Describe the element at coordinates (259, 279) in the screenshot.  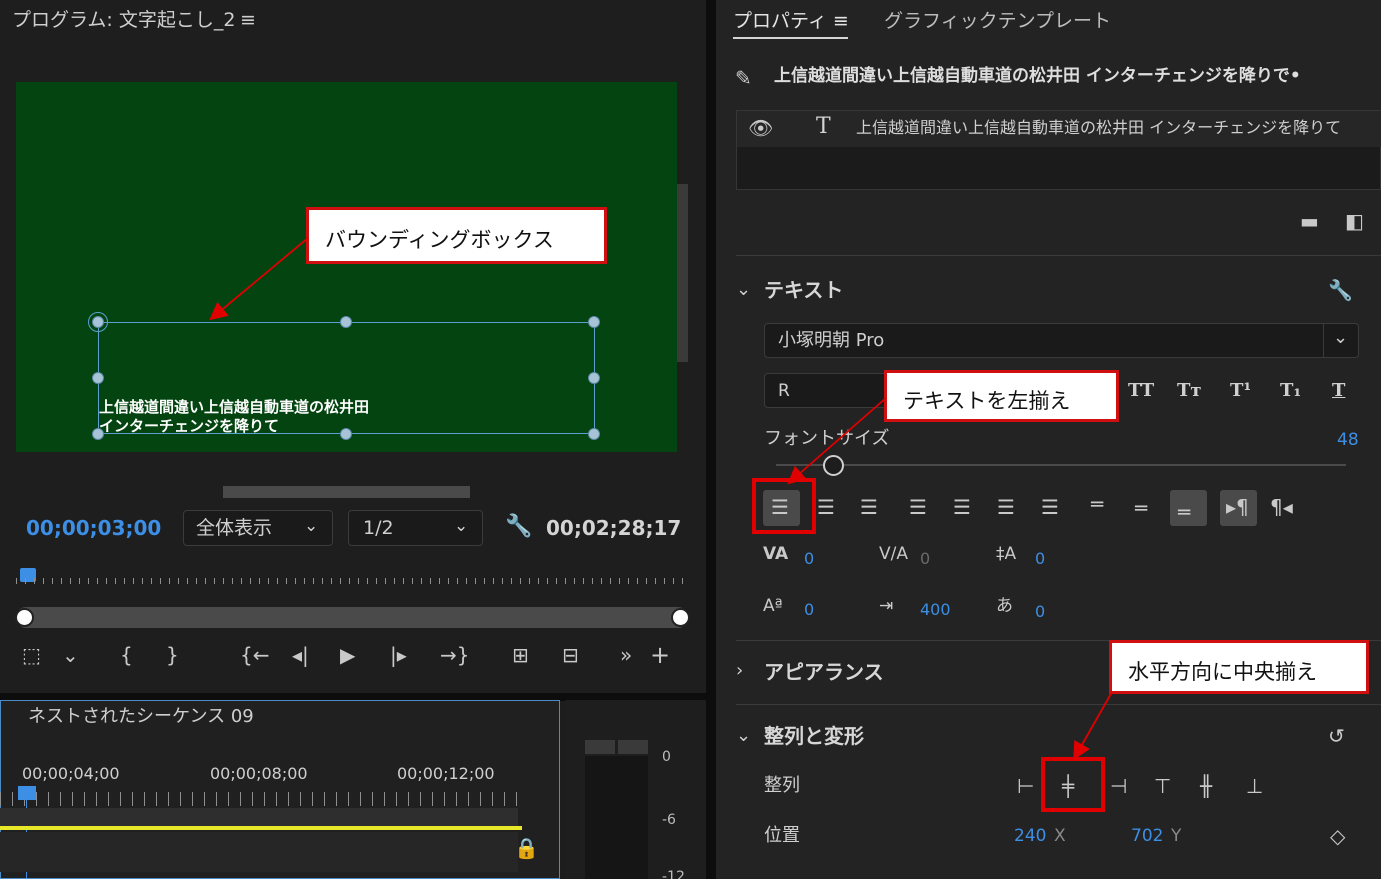
I see `arrow-bounding-box` at that location.